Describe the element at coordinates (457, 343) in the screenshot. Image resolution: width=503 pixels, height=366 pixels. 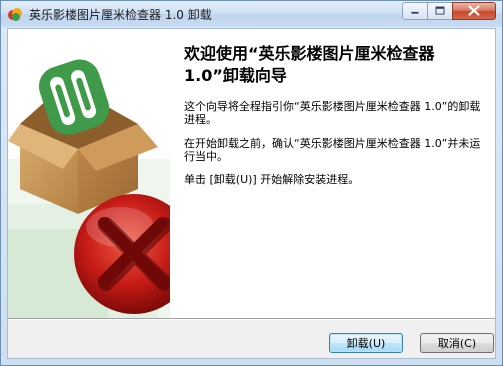
I see `cancel-button: 取消(C)` at that location.